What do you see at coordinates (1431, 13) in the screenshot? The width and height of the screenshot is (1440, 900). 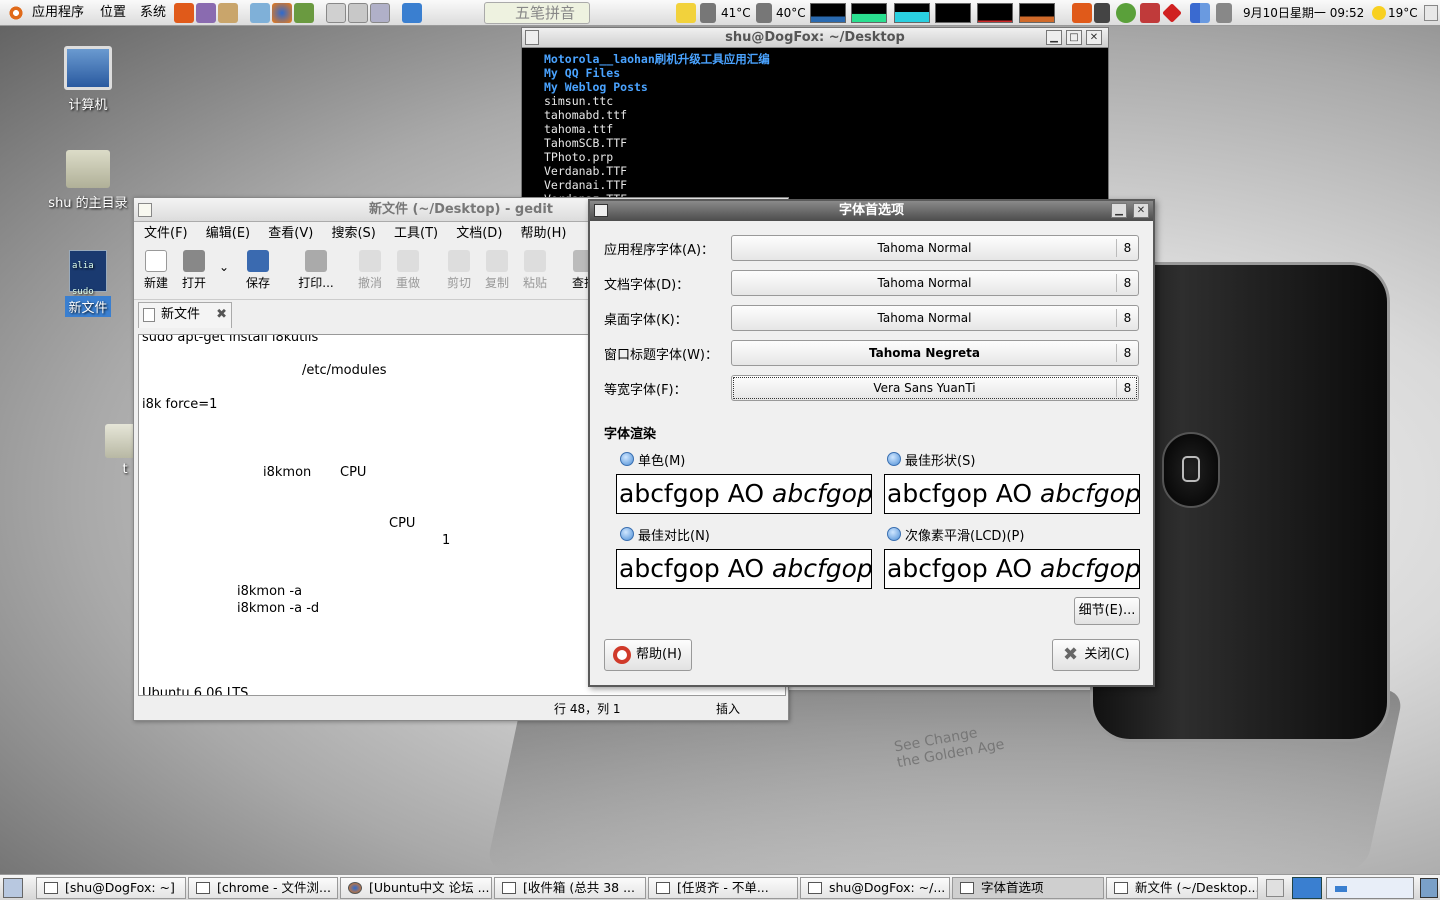 I see `tray-more-icon` at bounding box center [1431, 13].